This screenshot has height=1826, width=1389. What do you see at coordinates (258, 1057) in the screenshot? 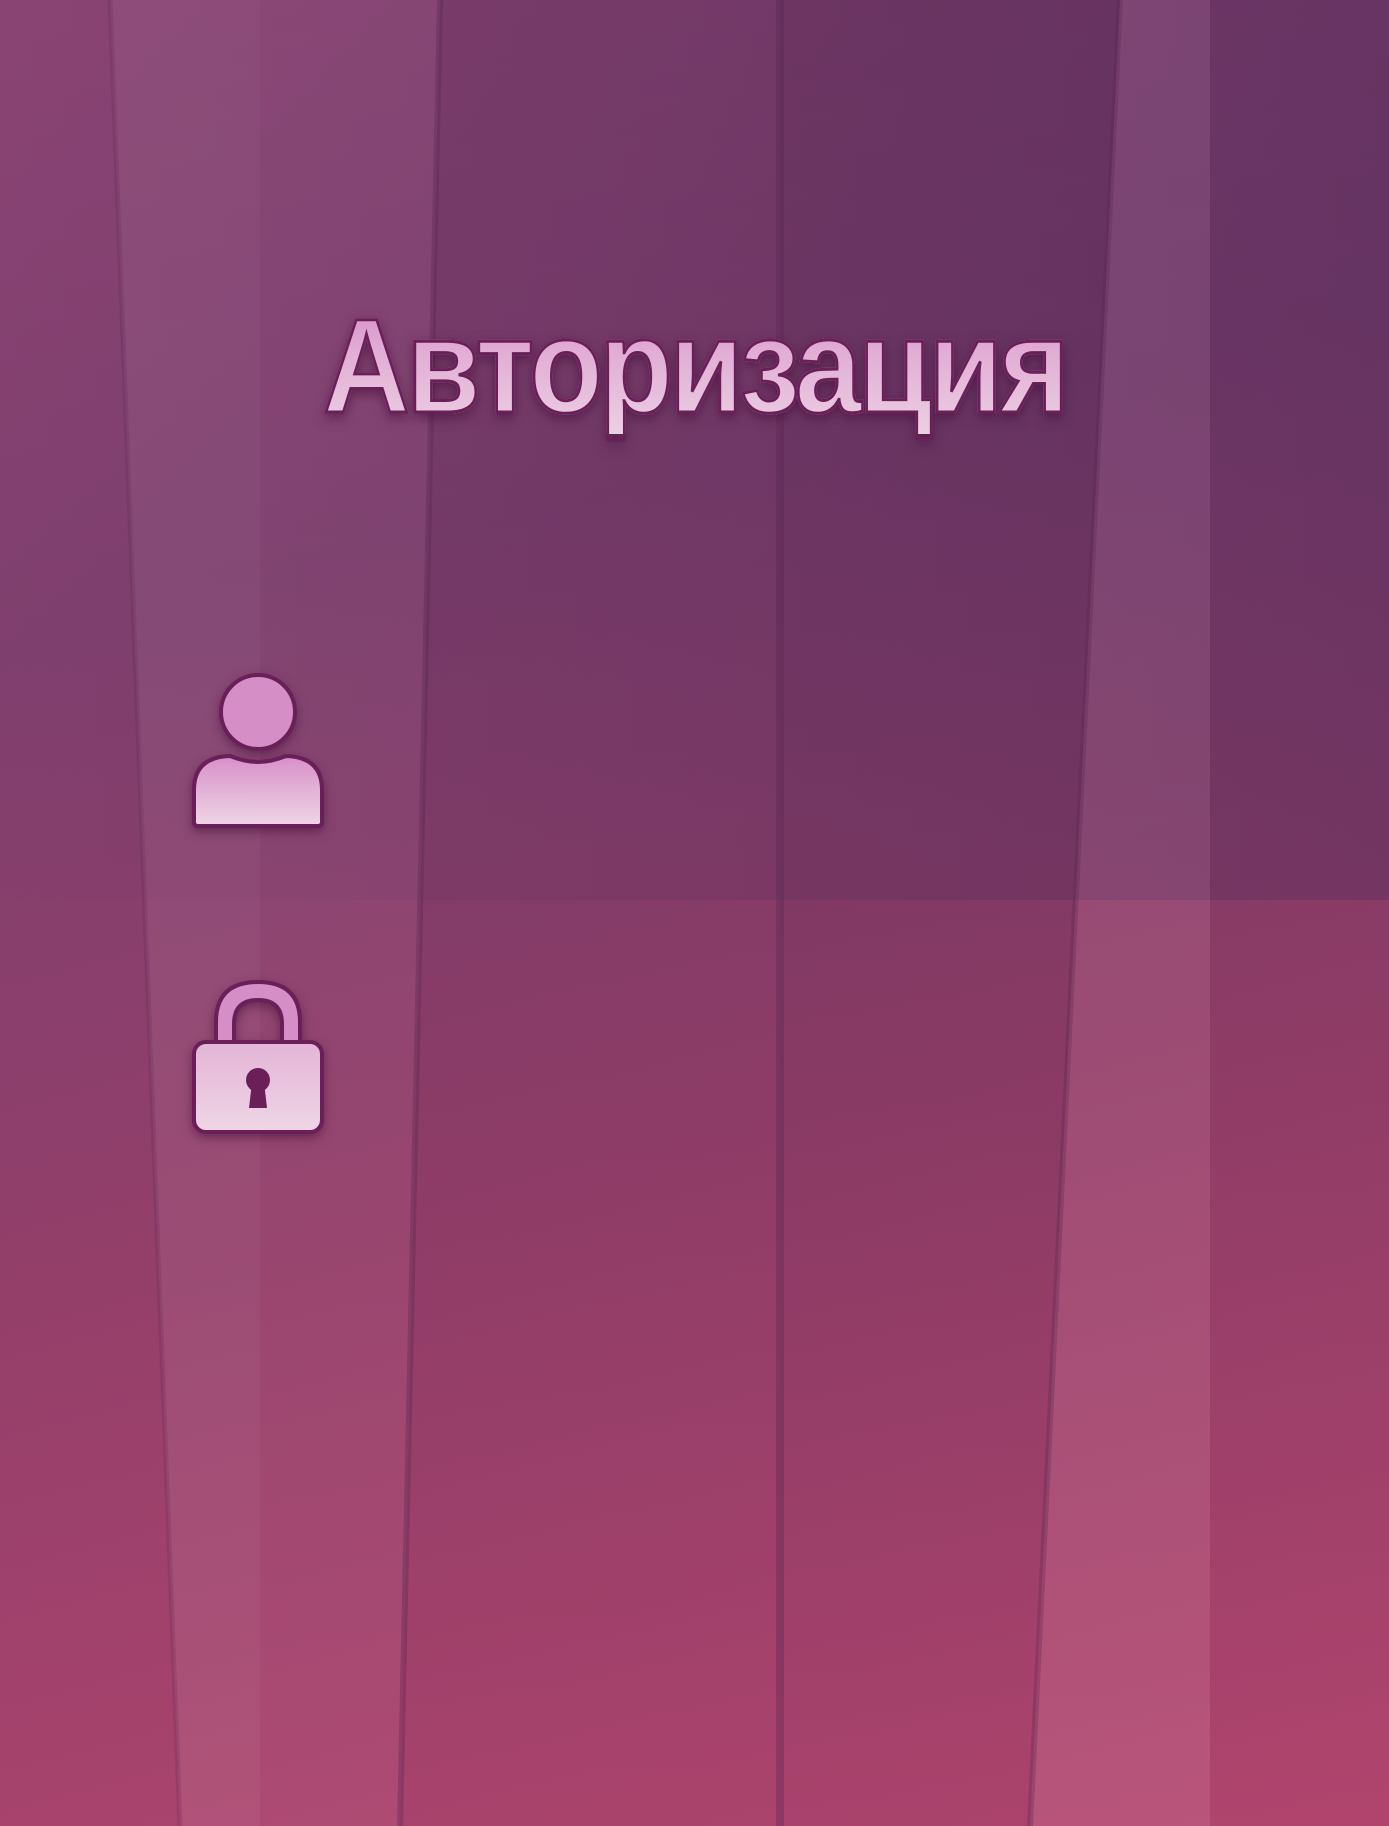
I see `lock-icon` at bounding box center [258, 1057].